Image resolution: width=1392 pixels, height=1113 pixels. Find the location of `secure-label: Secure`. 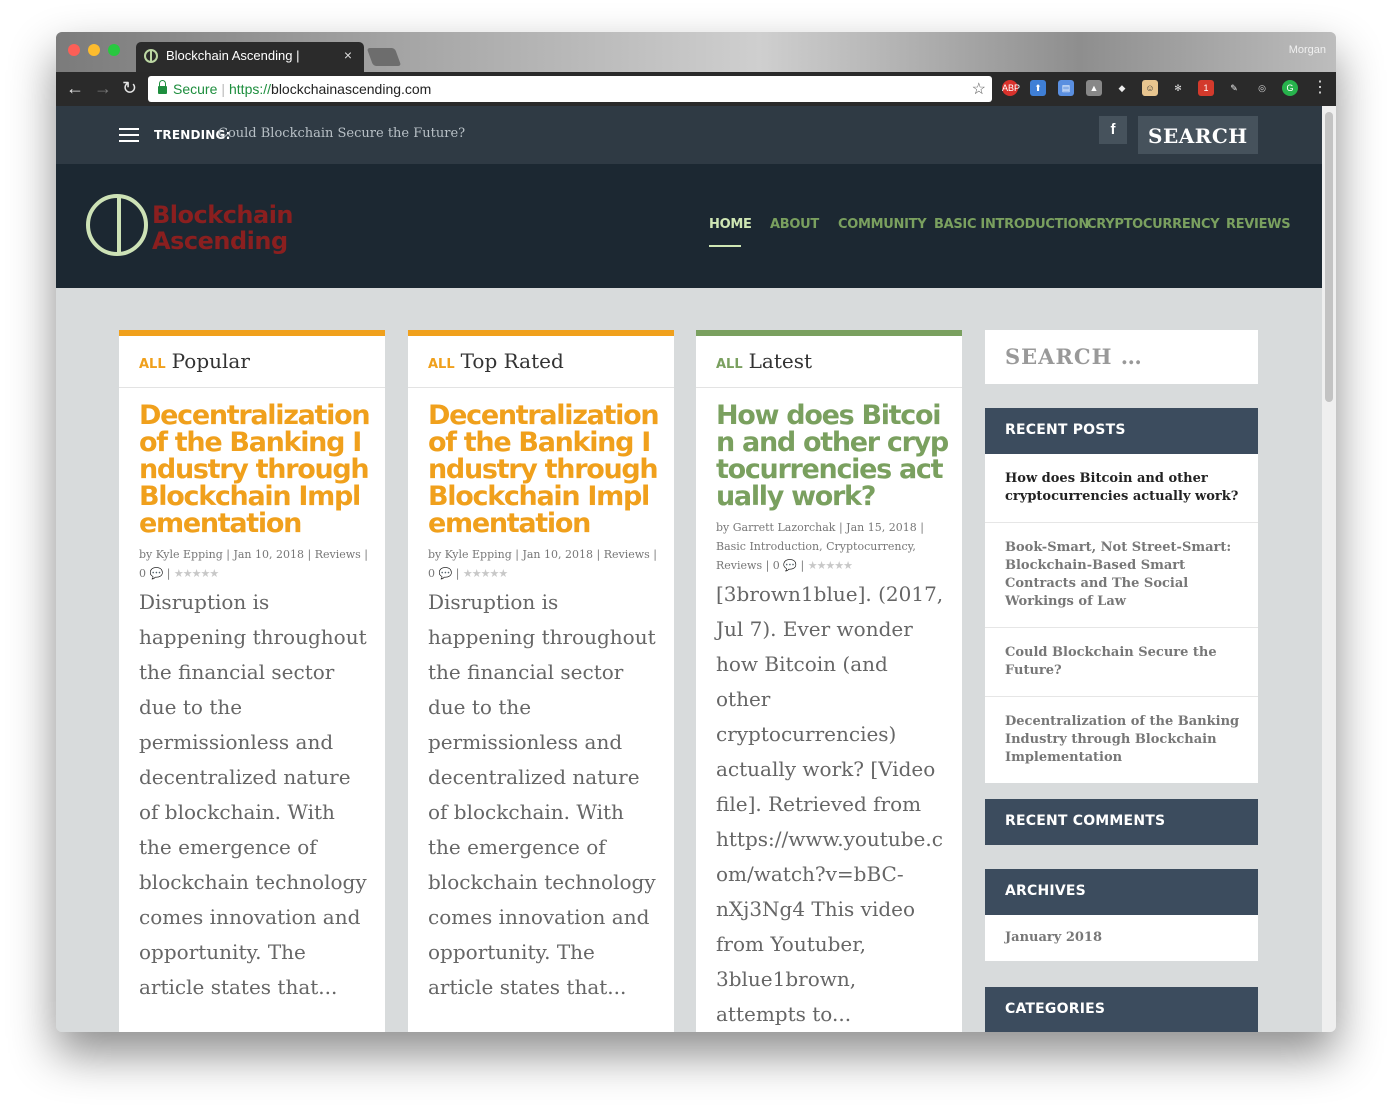

secure-label: Secure is located at coordinates (195, 89).